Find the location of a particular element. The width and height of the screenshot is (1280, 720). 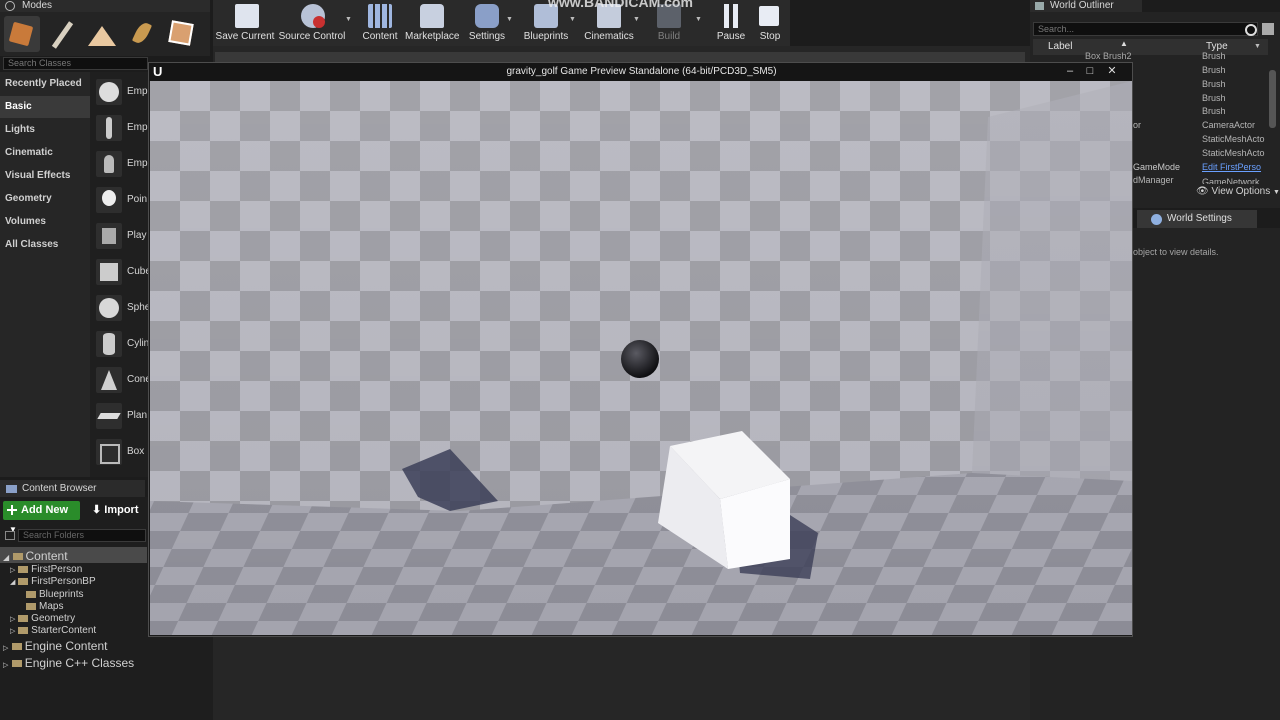

tree-item-maps: Maps is located at coordinates (44, 606).